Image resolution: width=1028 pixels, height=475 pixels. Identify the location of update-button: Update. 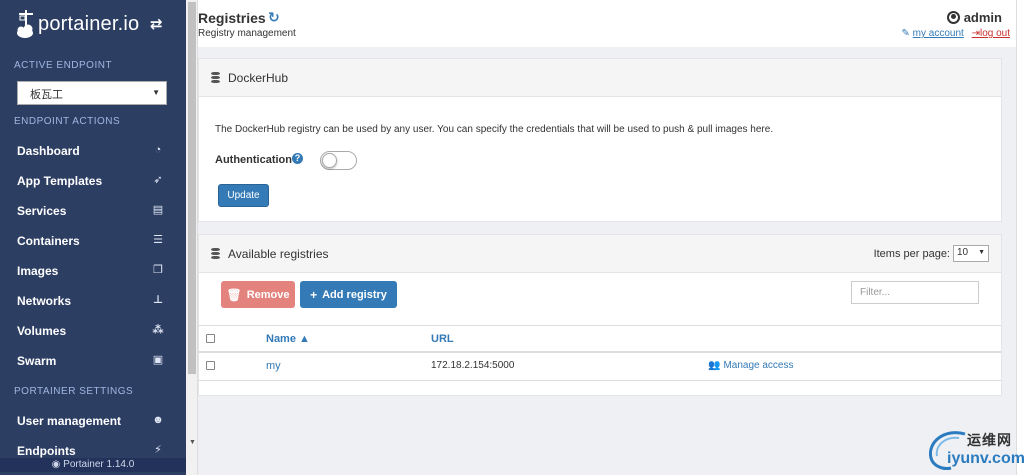
(243, 195).